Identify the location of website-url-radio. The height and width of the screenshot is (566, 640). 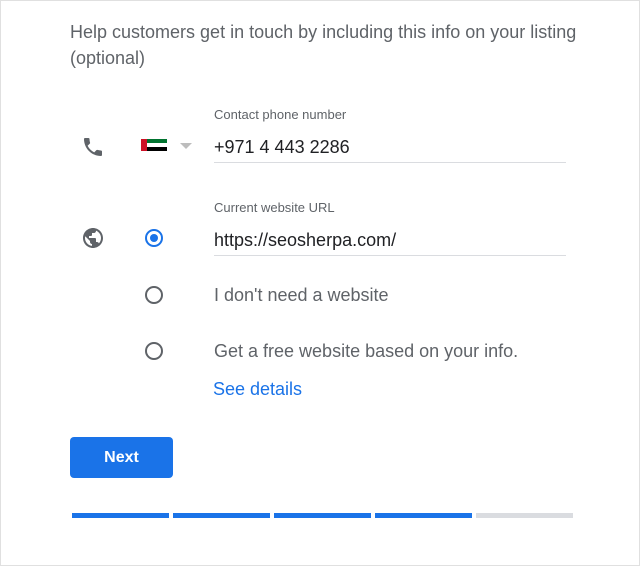
(154, 238).